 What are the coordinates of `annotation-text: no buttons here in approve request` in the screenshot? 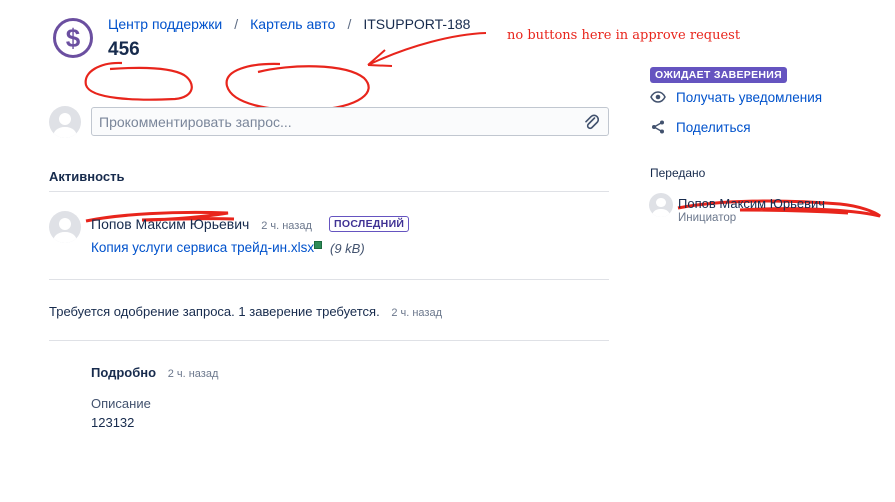 It's located at (624, 35).